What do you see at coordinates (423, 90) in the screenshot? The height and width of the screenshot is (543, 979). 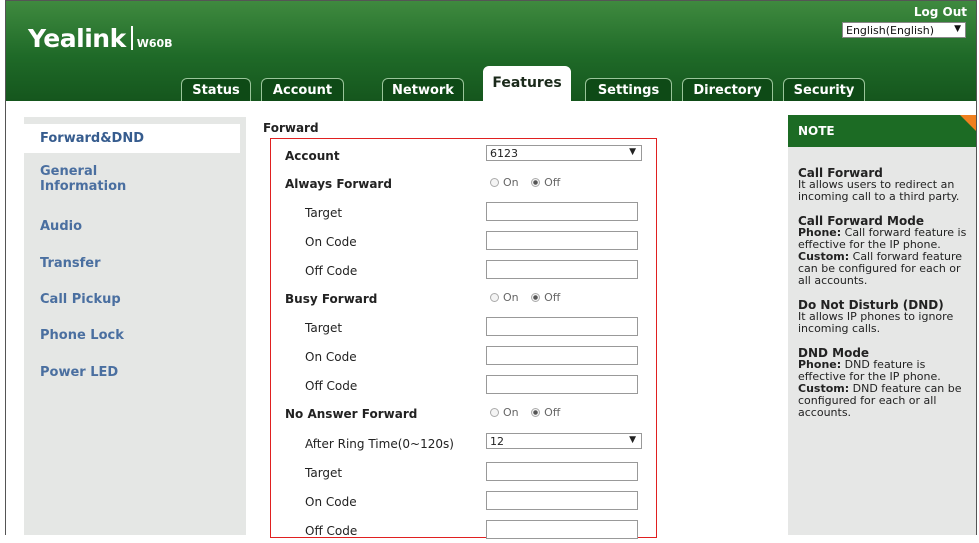 I see `tab-network: Network` at bounding box center [423, 90].